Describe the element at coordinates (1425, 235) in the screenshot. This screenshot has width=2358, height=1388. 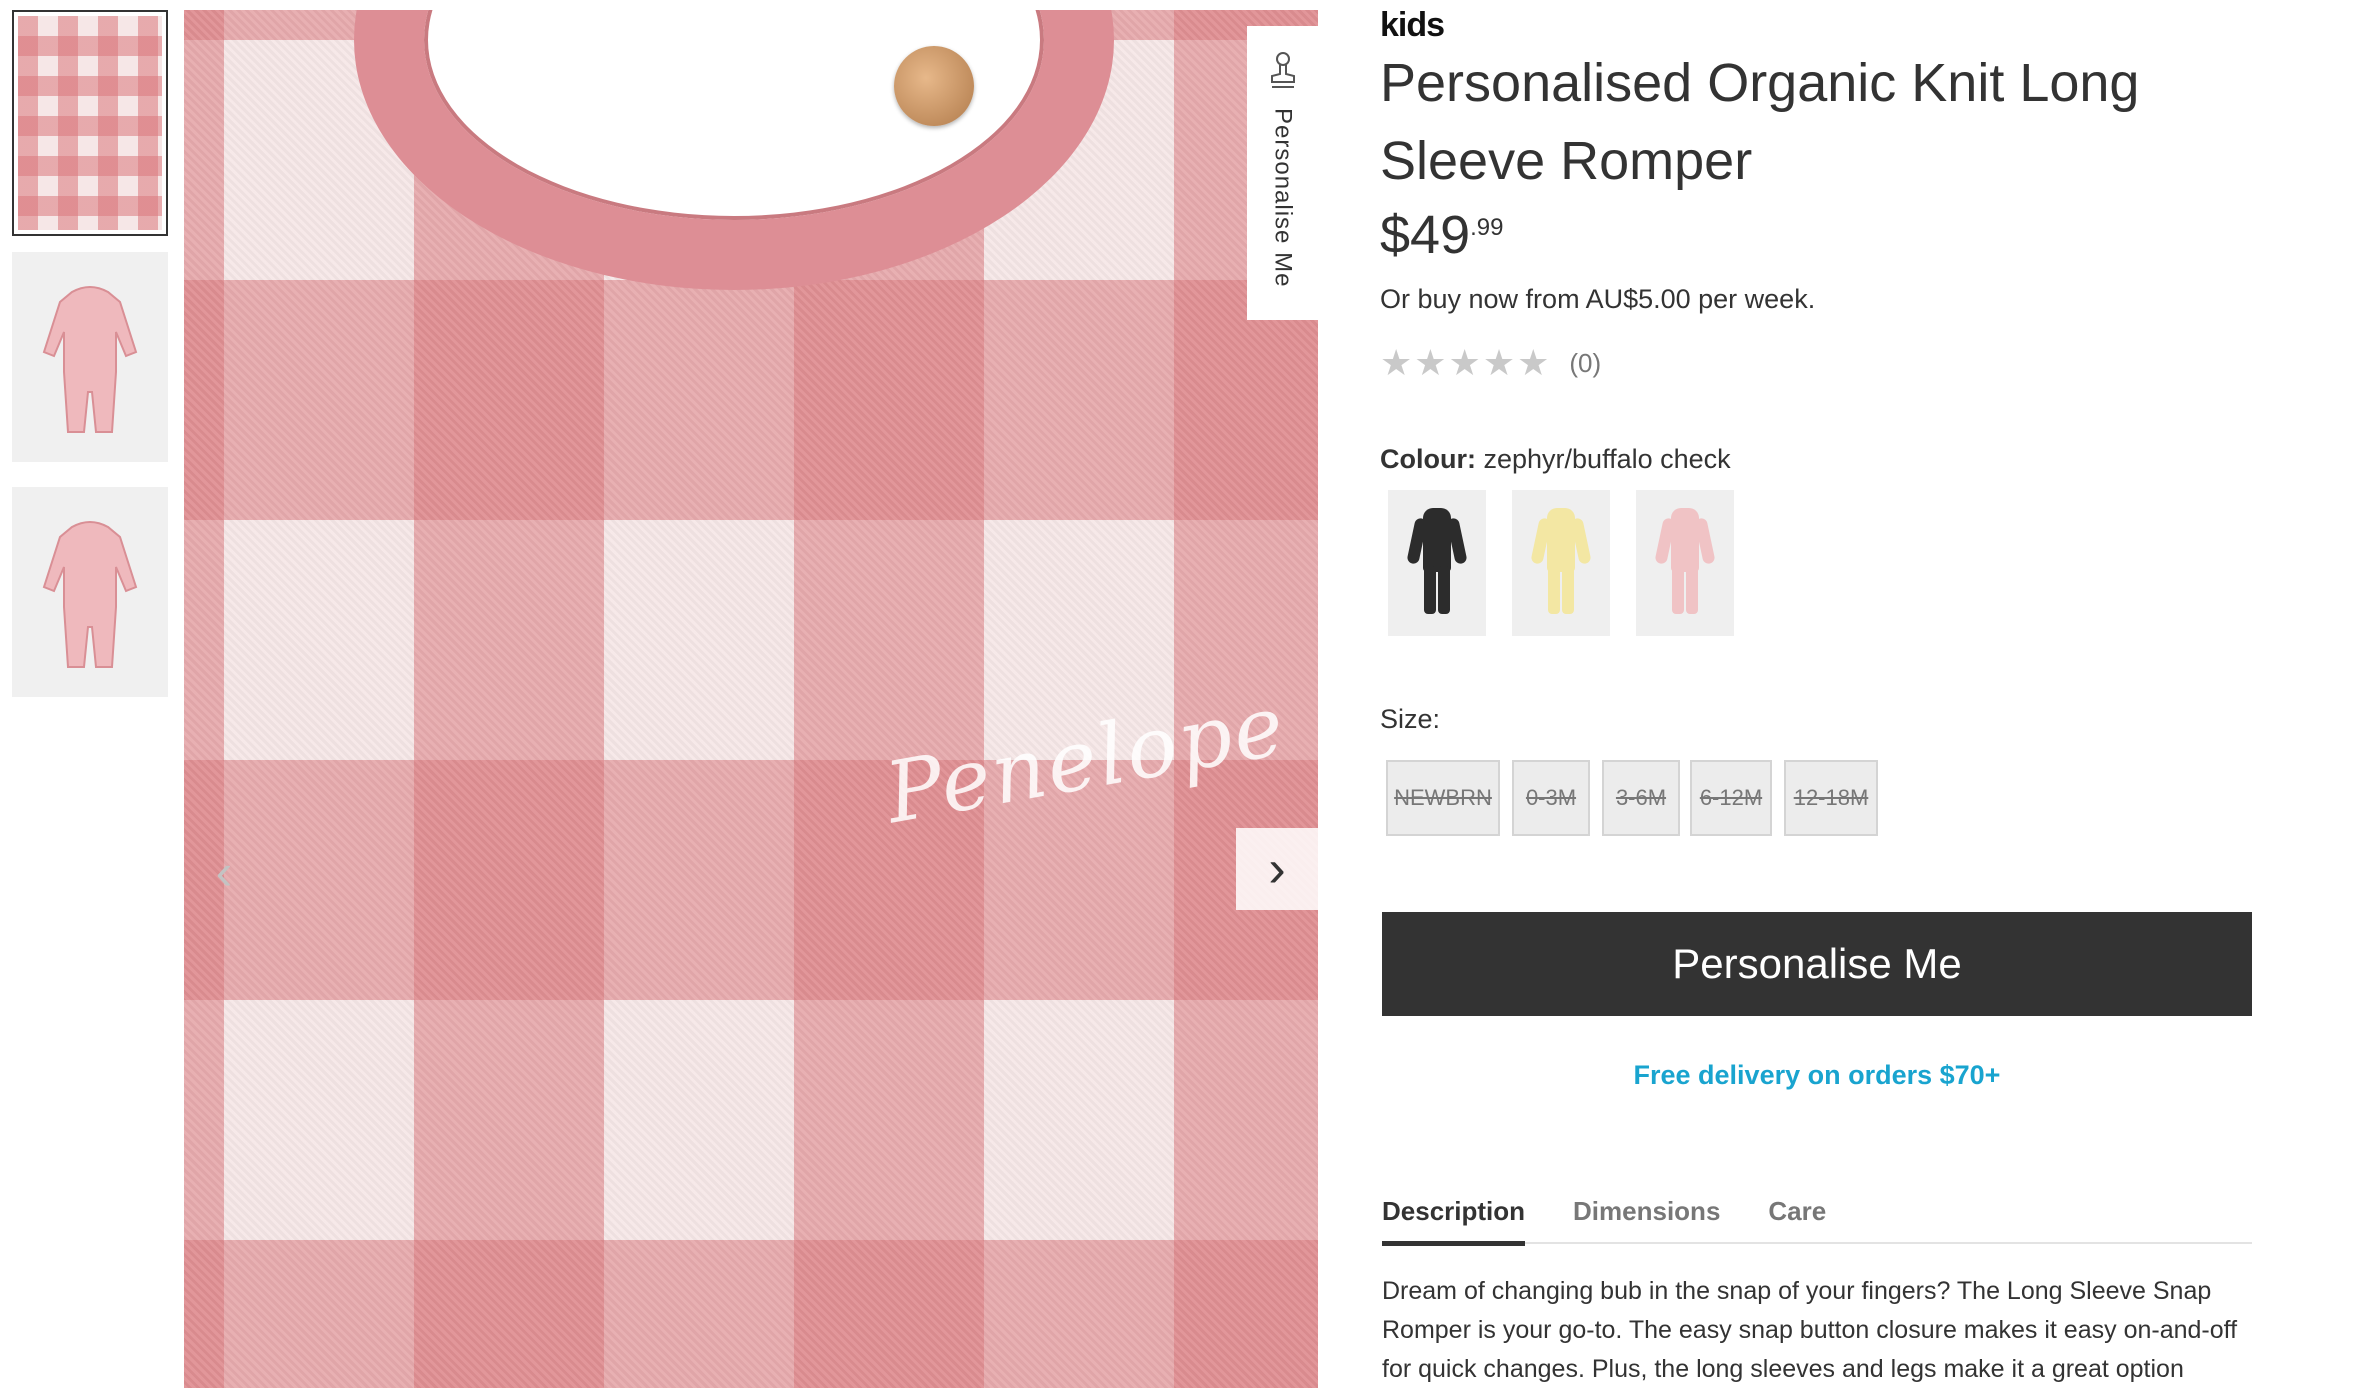
I see `price-whole: $49` at that location.